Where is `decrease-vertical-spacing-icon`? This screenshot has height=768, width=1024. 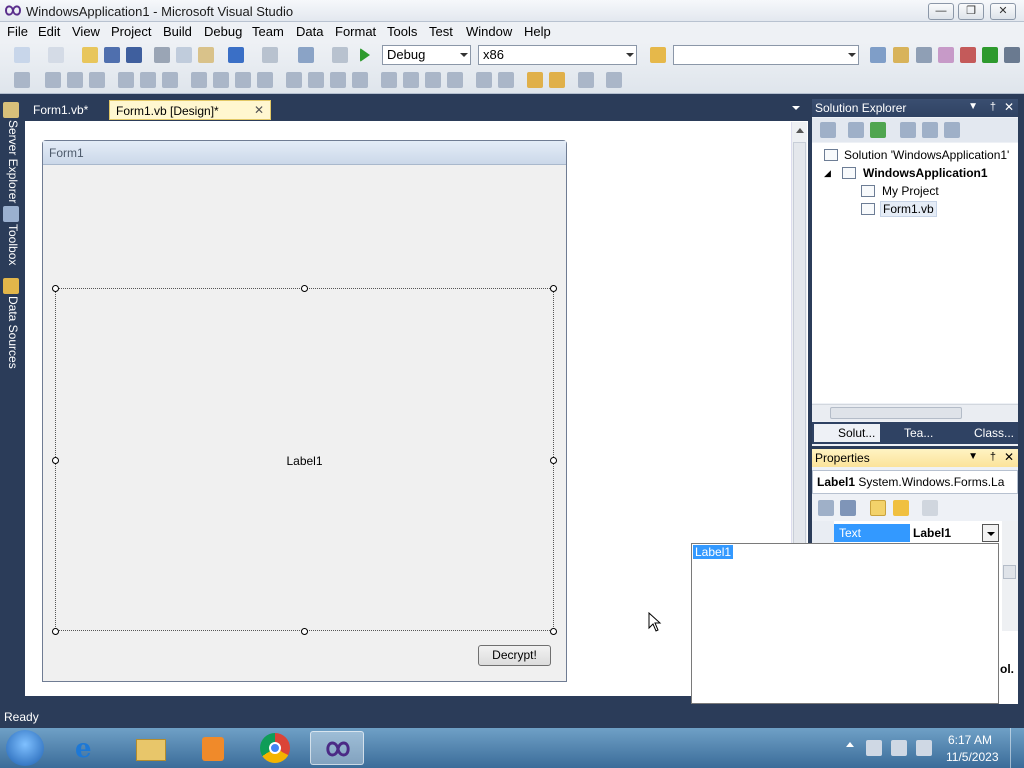 decrease-vertical-spacing-icon is located at coordinates (433, 80).